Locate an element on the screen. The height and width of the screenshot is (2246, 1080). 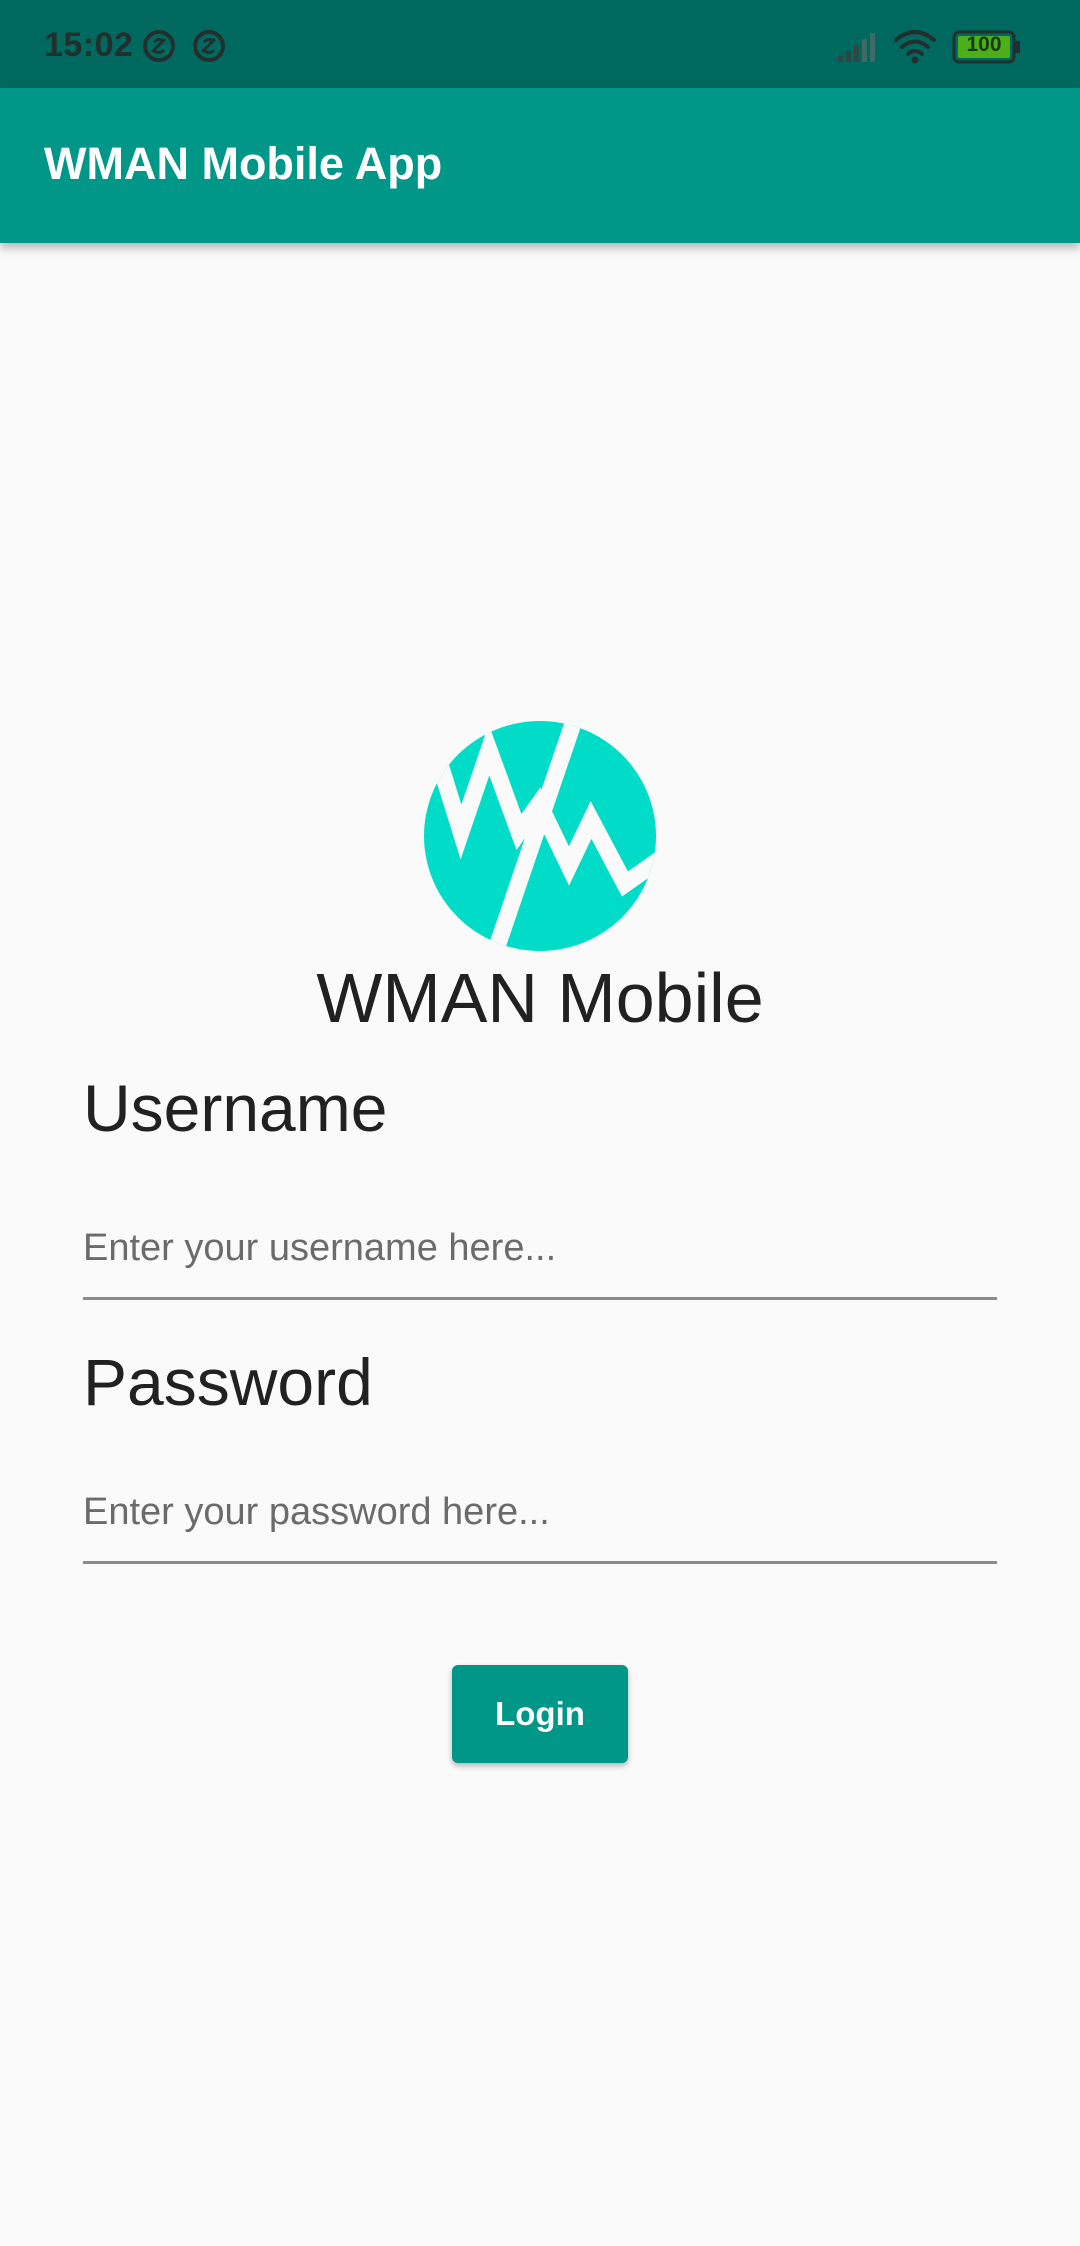
signal-icon is located at coordinates (856, 47).